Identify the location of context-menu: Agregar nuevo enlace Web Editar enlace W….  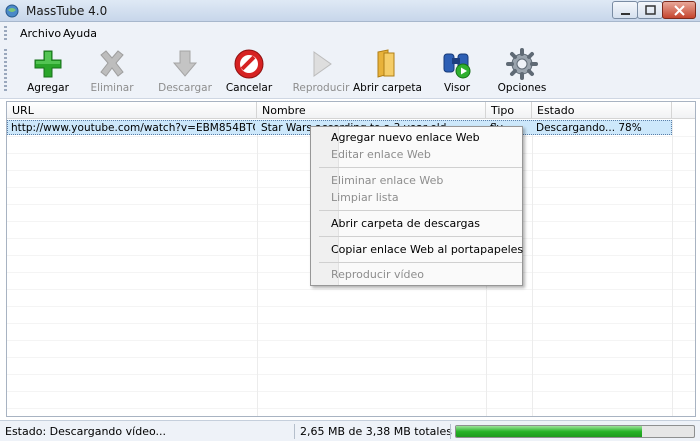
(416, 206).